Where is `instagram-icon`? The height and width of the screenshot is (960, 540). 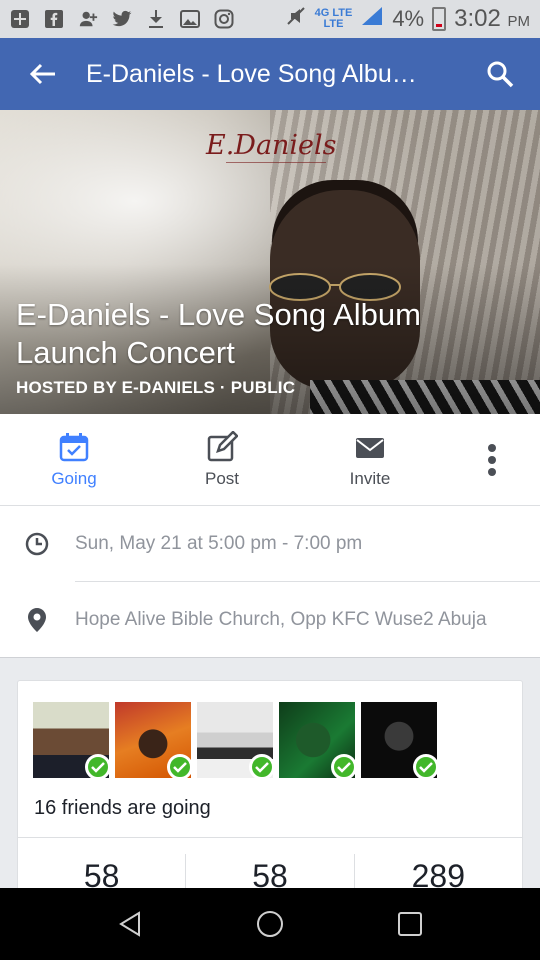 instagram-icon is located at coordinates (224, 19).